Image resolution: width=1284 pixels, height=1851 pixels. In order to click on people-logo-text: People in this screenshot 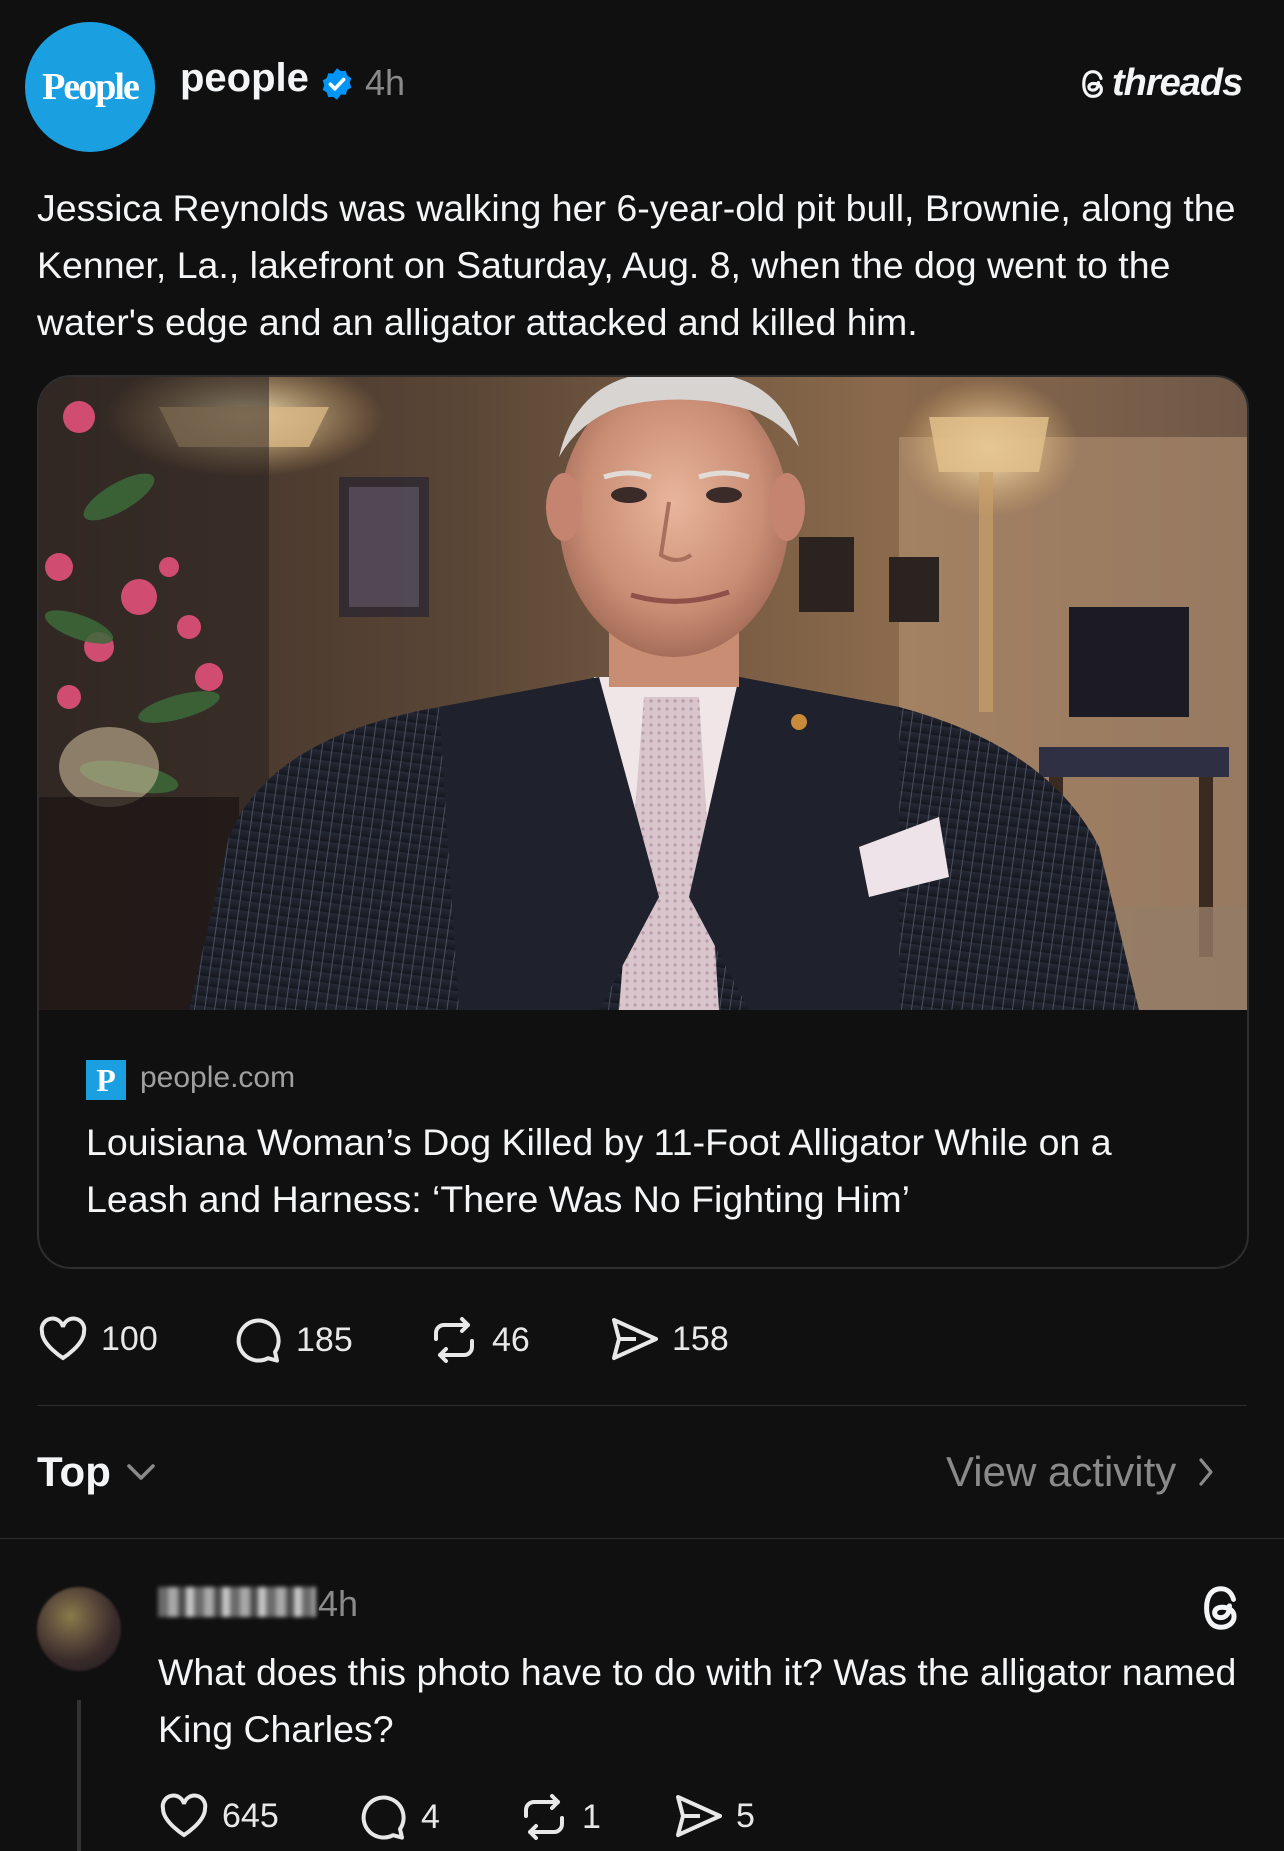, I will do `click(91, 87)`.